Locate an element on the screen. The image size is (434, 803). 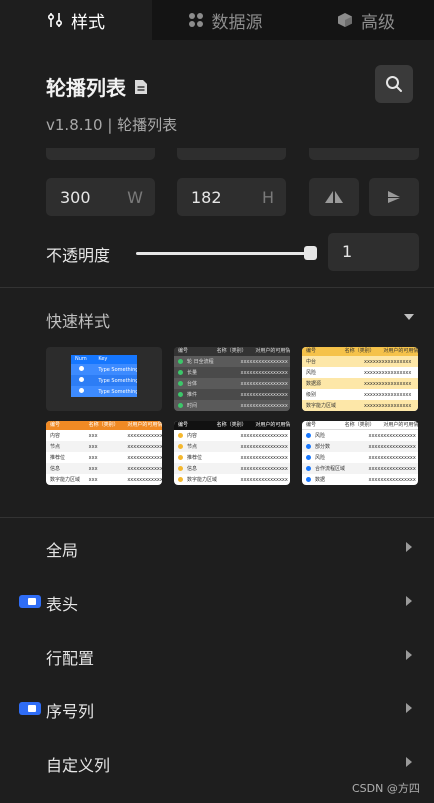
tab-style: 样式 is located at coordinates (76, 20).